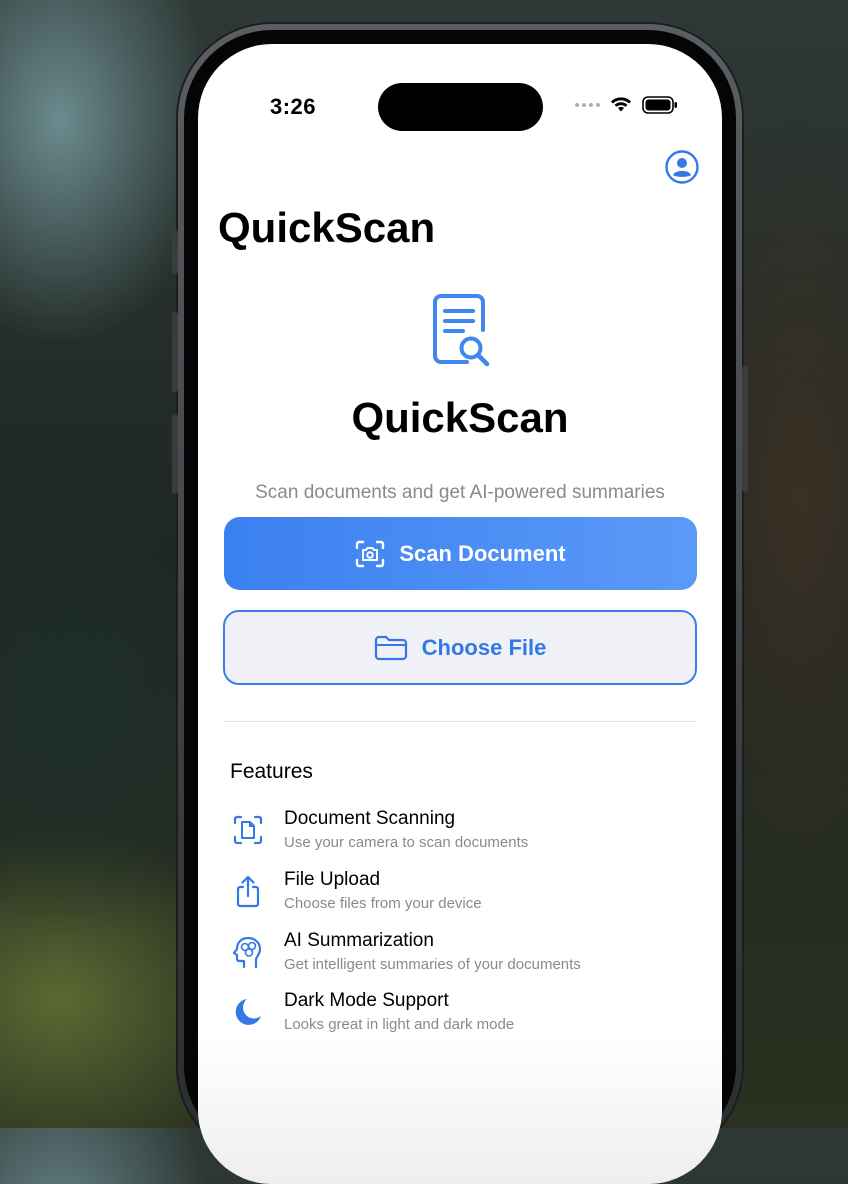 Image resolution: width=848 pixels, height=1184 pixels. Describe the element at coordinates (327, 227) in the screenshot. I see `nav-large-title: QuickScan` at that location.